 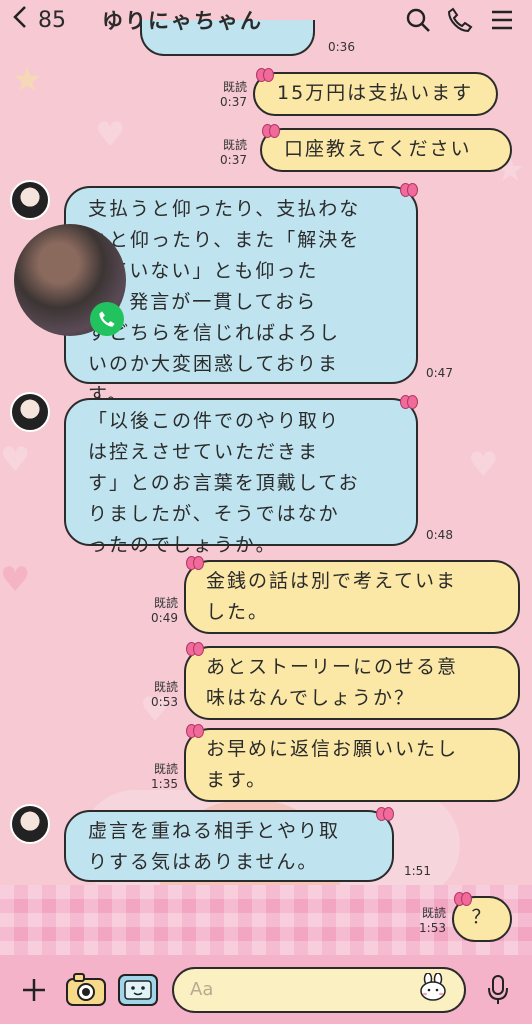 What do you see at coordinates (70, 20) in the screenshot?
I see `unread-count: 85` at bounding box center [70, 20].